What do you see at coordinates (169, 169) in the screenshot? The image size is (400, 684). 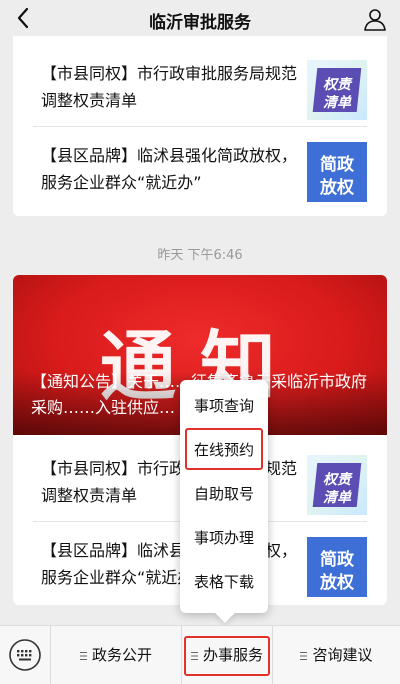 I see `article-title: 【县区品牌】临沭县强化简政放权，服务企业群众“就近办”` at bounding box center [169, 169].